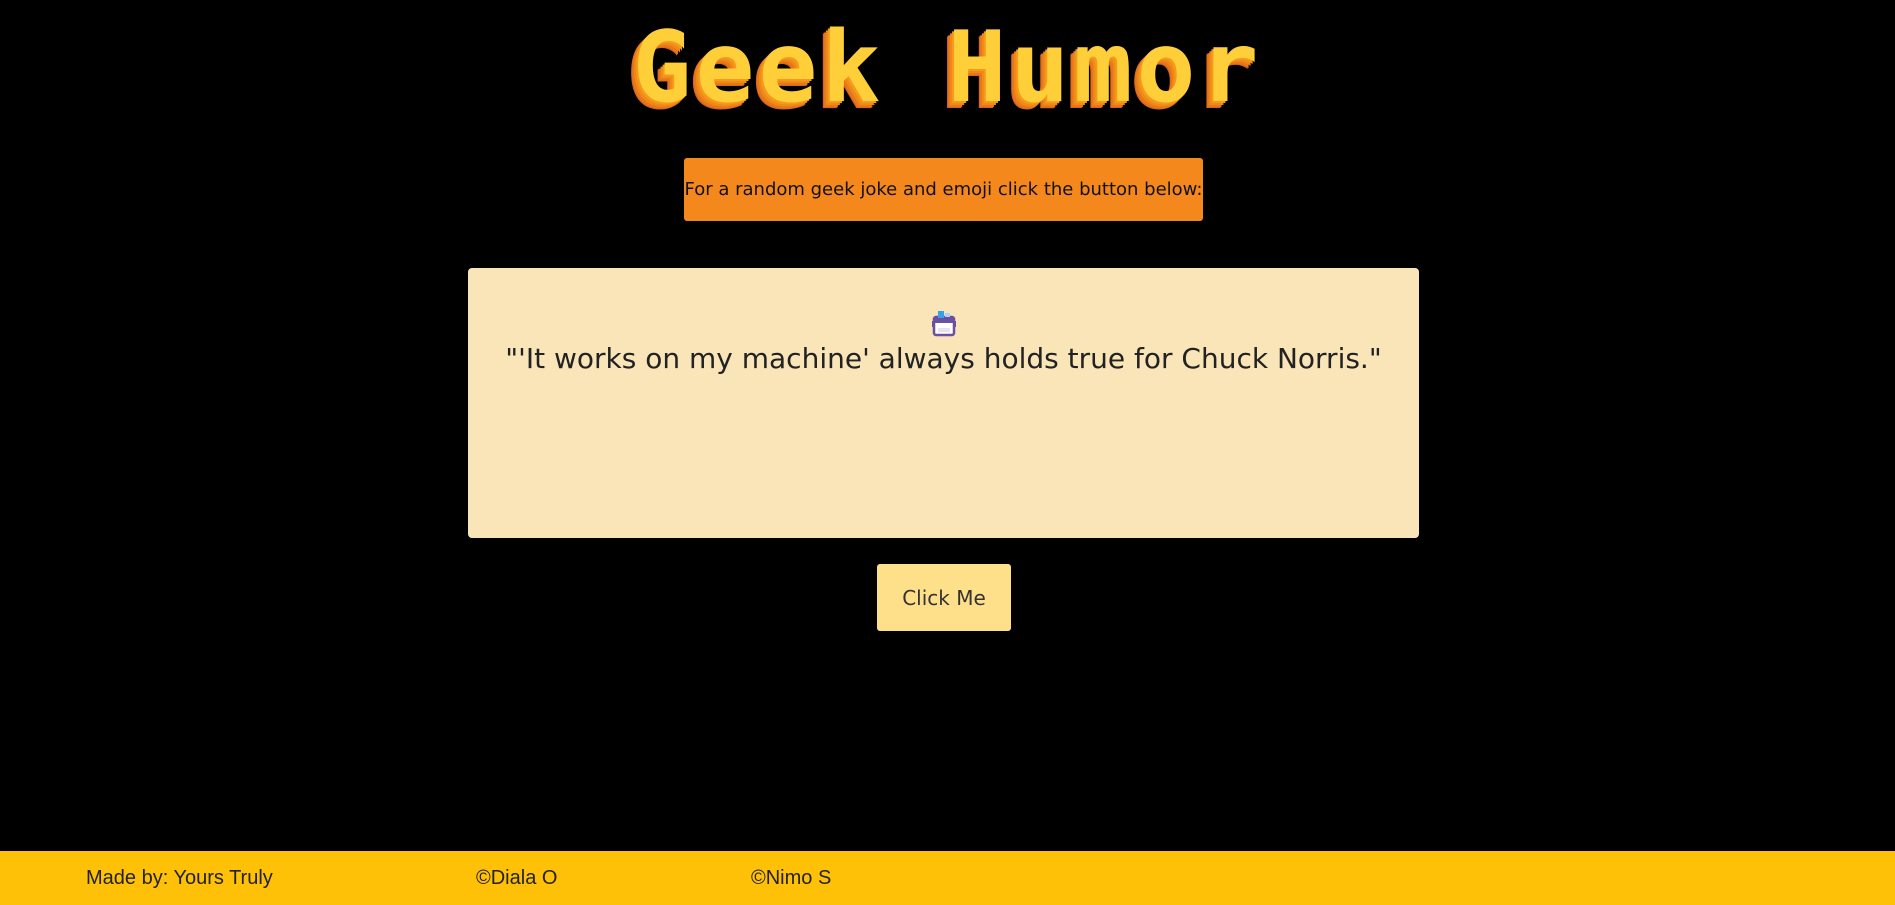 Image resolution: width=1895 pixels, height=905 pixels. Describe the element at coordinates (517, 878) in the screenshot. I see `footer-credit-diala: ©Diala O` at that location.